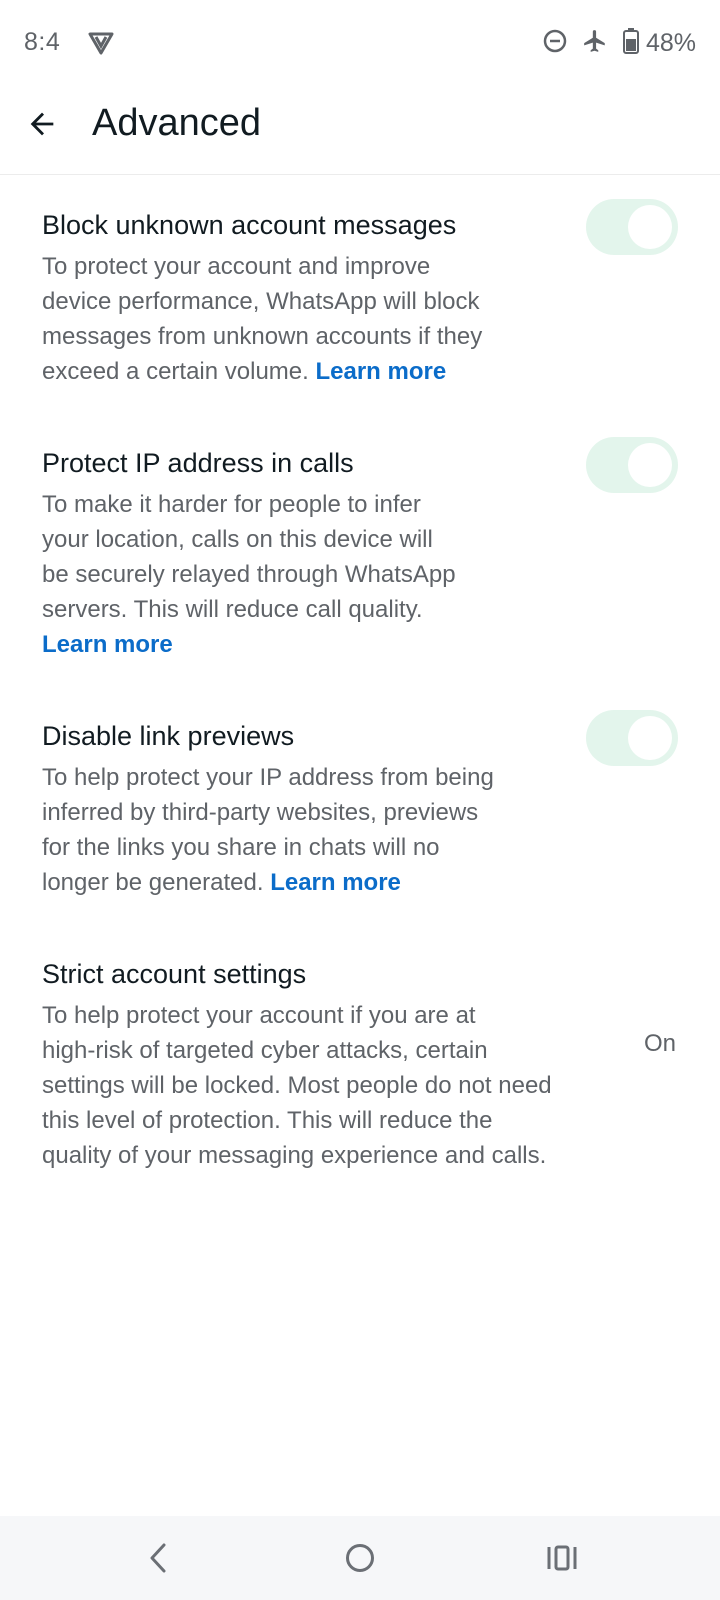  Describe the element at coordinates (249, 574) in the screenshot. I see `description-line: be securely relayed through WhatsApp` at that location.